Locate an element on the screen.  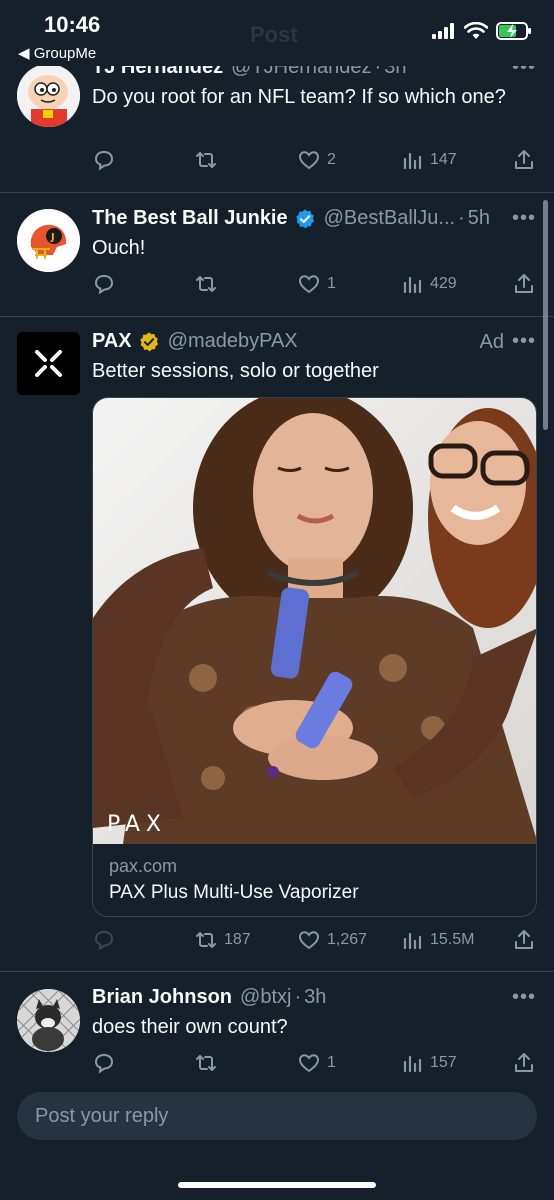
home-indicator is located at coordinates (277, 1185).